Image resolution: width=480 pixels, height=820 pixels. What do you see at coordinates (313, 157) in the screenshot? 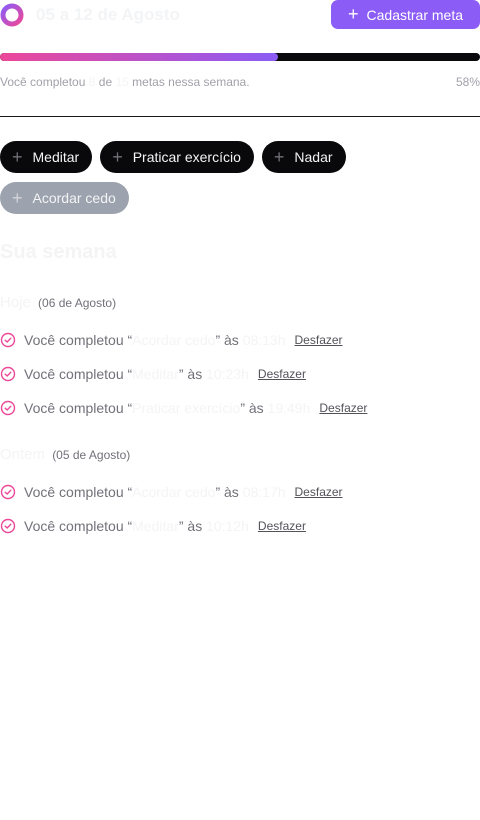
I see `pending-goal-label: Nadar` at bounding box center [313, 157].